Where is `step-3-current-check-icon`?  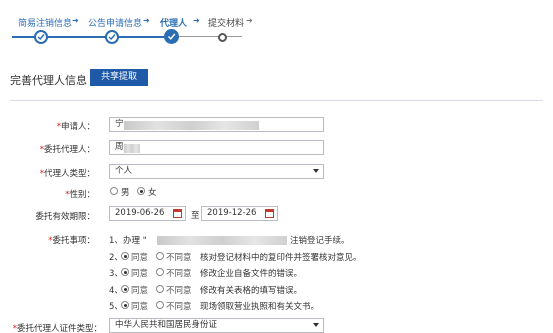 step-3-current-check-icon is located at coordinates (171, 36).